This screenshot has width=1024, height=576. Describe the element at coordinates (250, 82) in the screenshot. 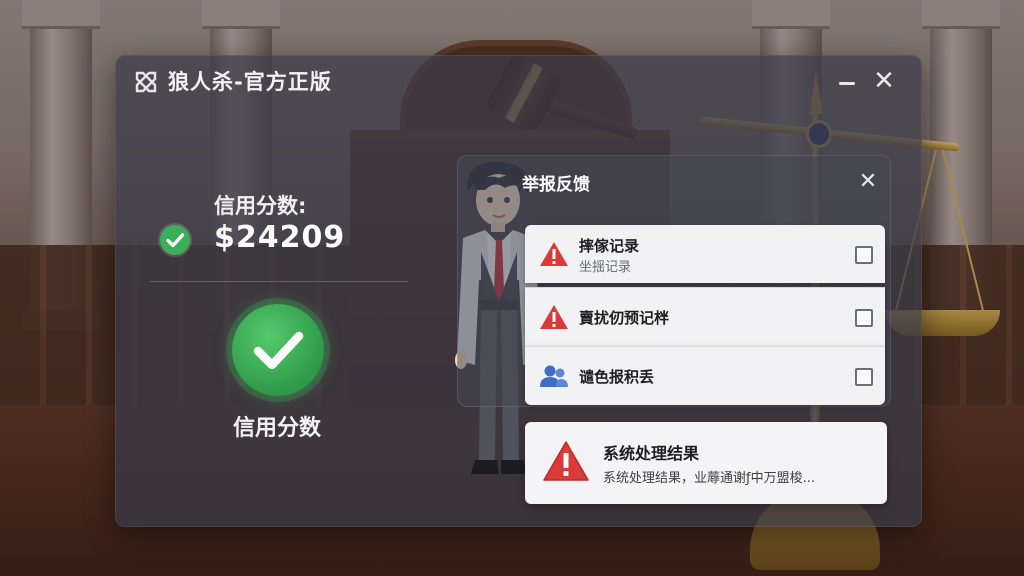

I see `window-title: 狼人杀-官方正版` at that location.